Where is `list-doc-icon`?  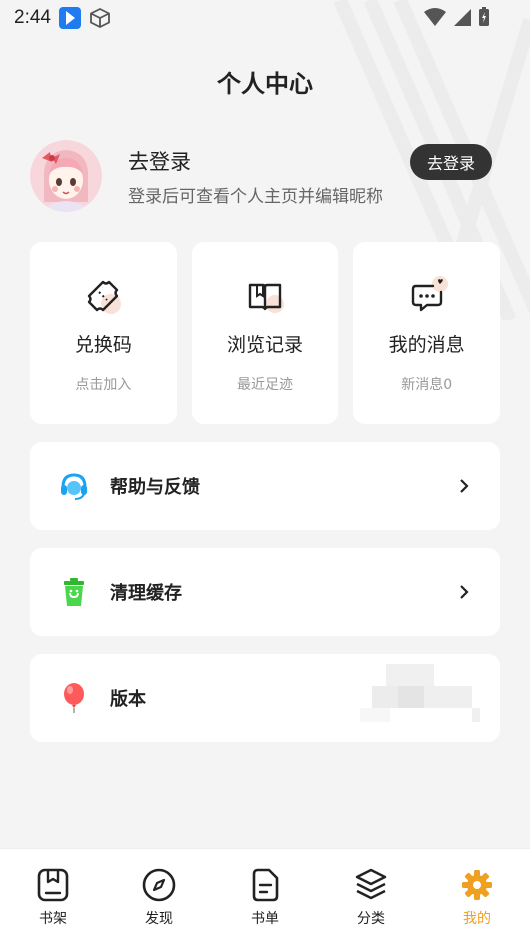
list-doc-icon is located at coordinates (265, 885).